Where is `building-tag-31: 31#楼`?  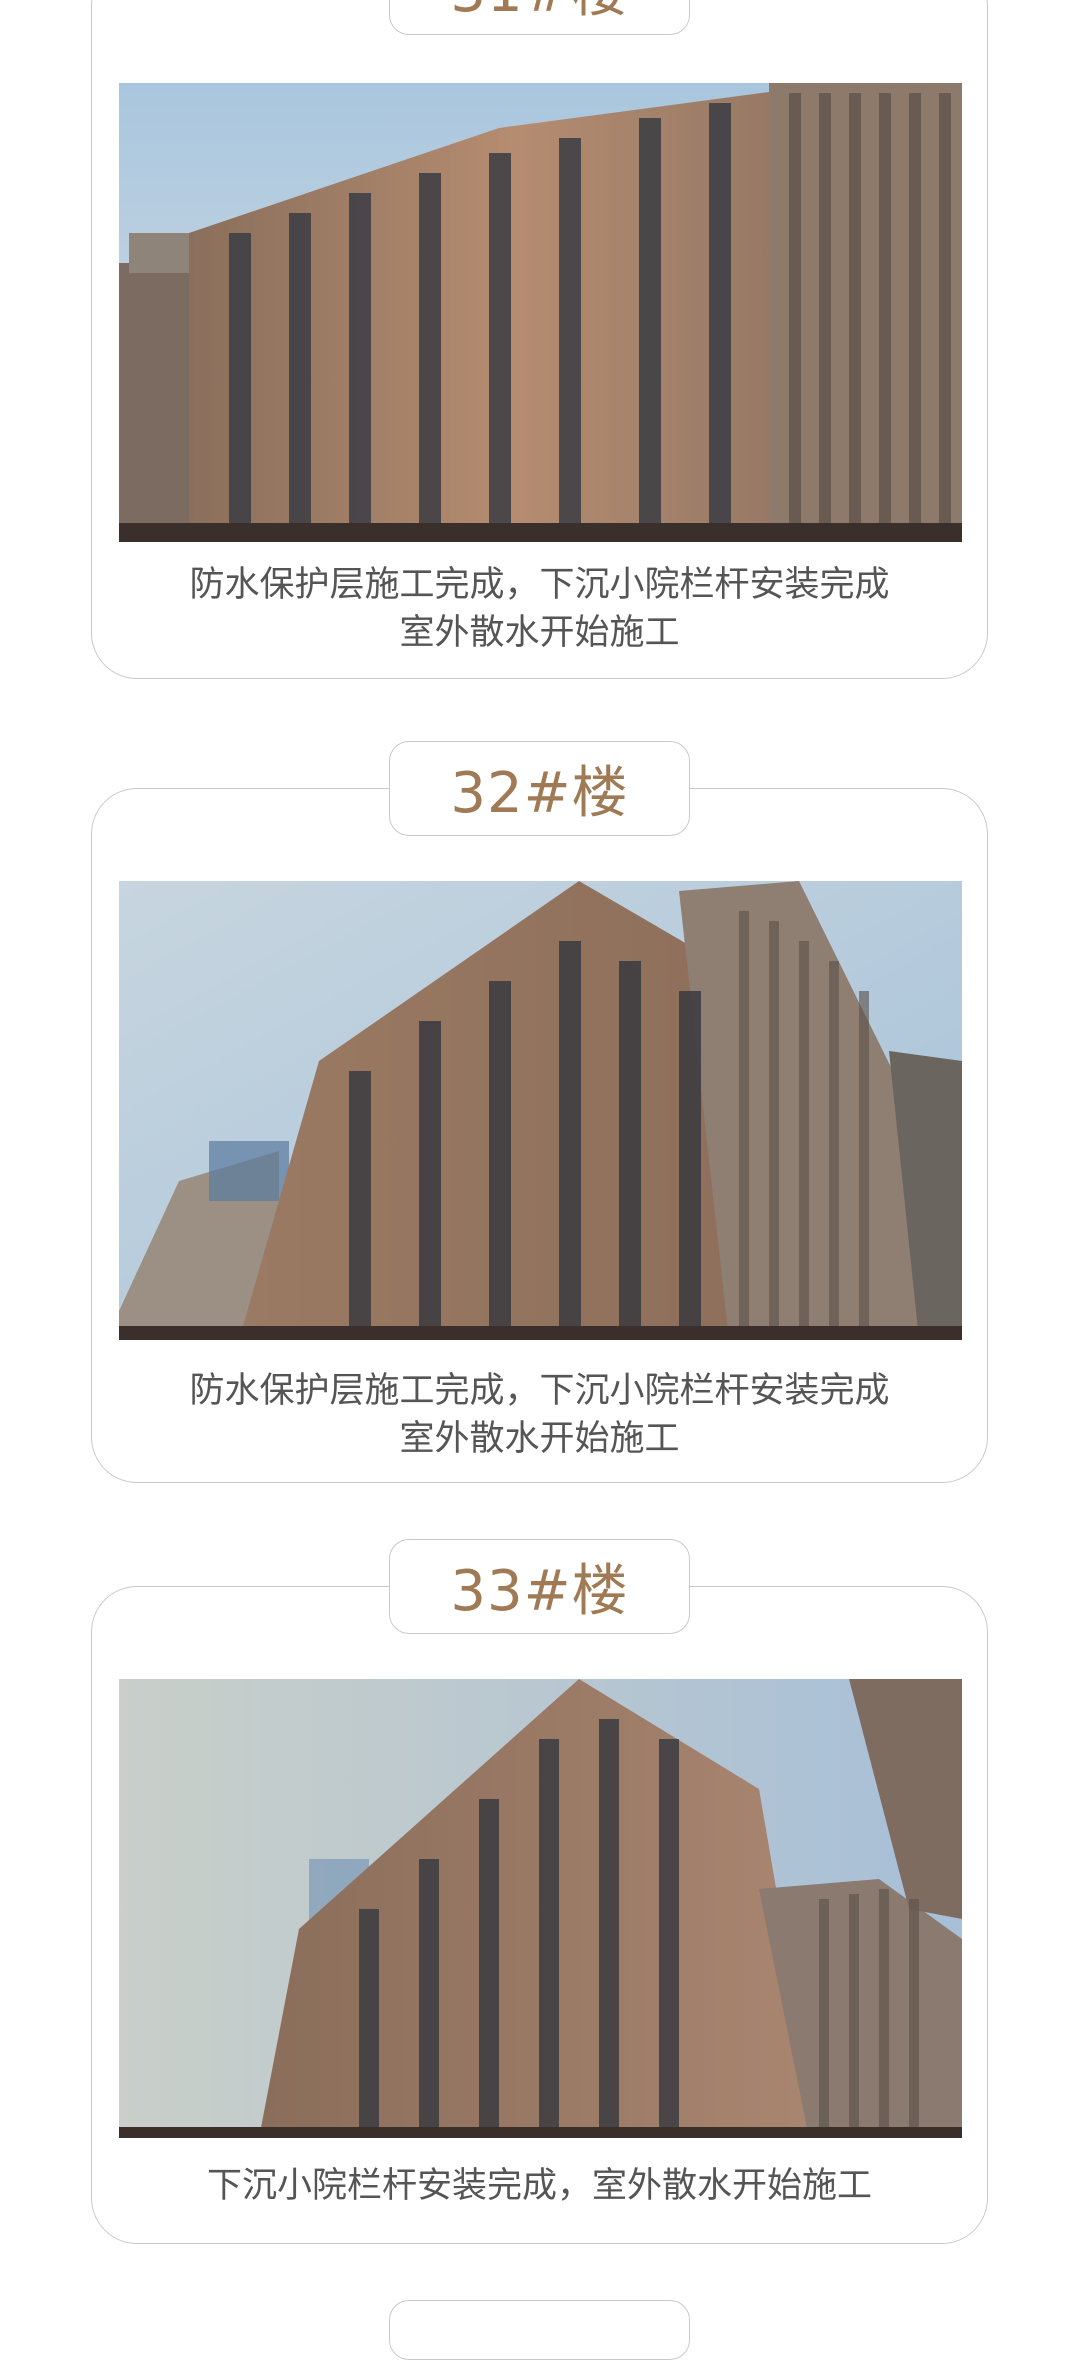 building-tag-31: 31#楼 is located at coordinates (539, 17).